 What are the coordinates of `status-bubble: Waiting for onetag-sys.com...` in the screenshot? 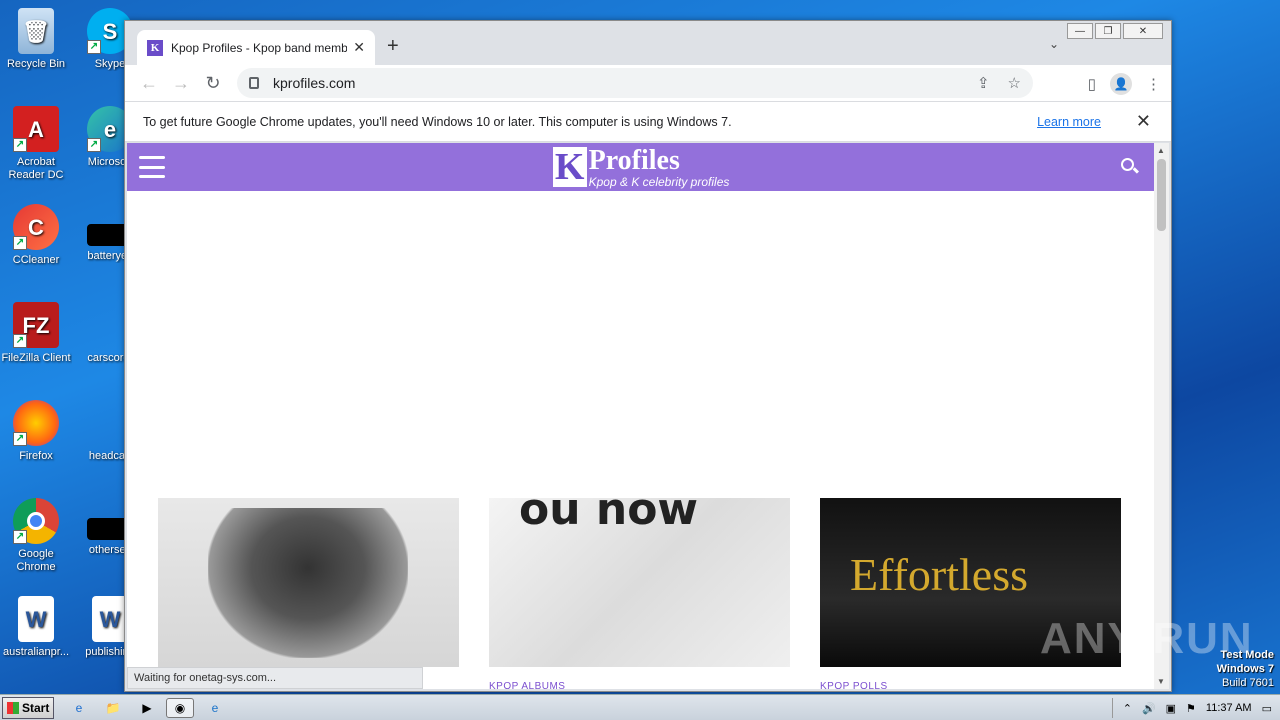 It's located at (275, 678).